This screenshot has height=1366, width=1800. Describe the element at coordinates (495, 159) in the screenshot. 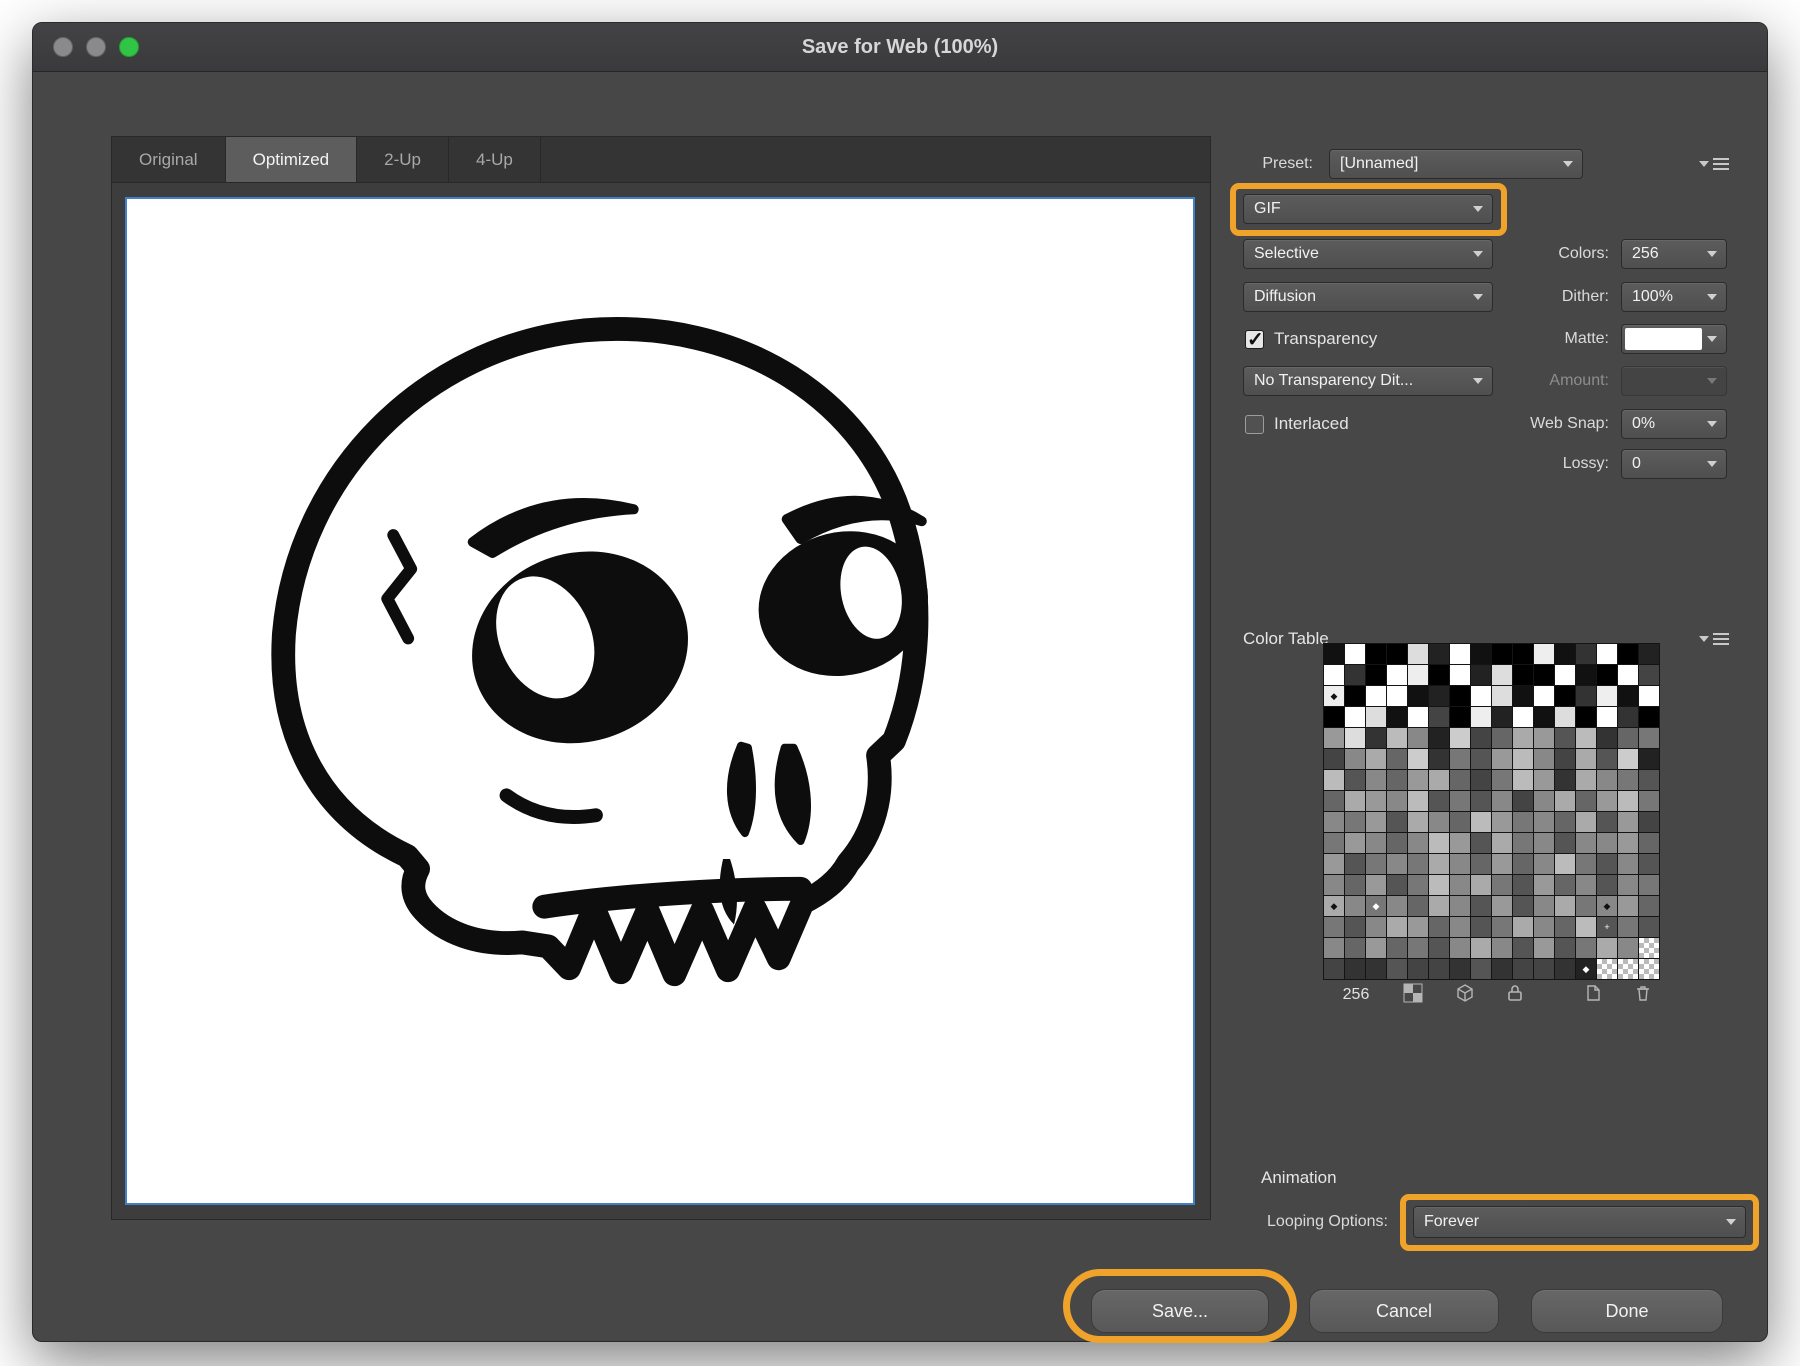

I see `tab-4-up: 4-Up` at that location.